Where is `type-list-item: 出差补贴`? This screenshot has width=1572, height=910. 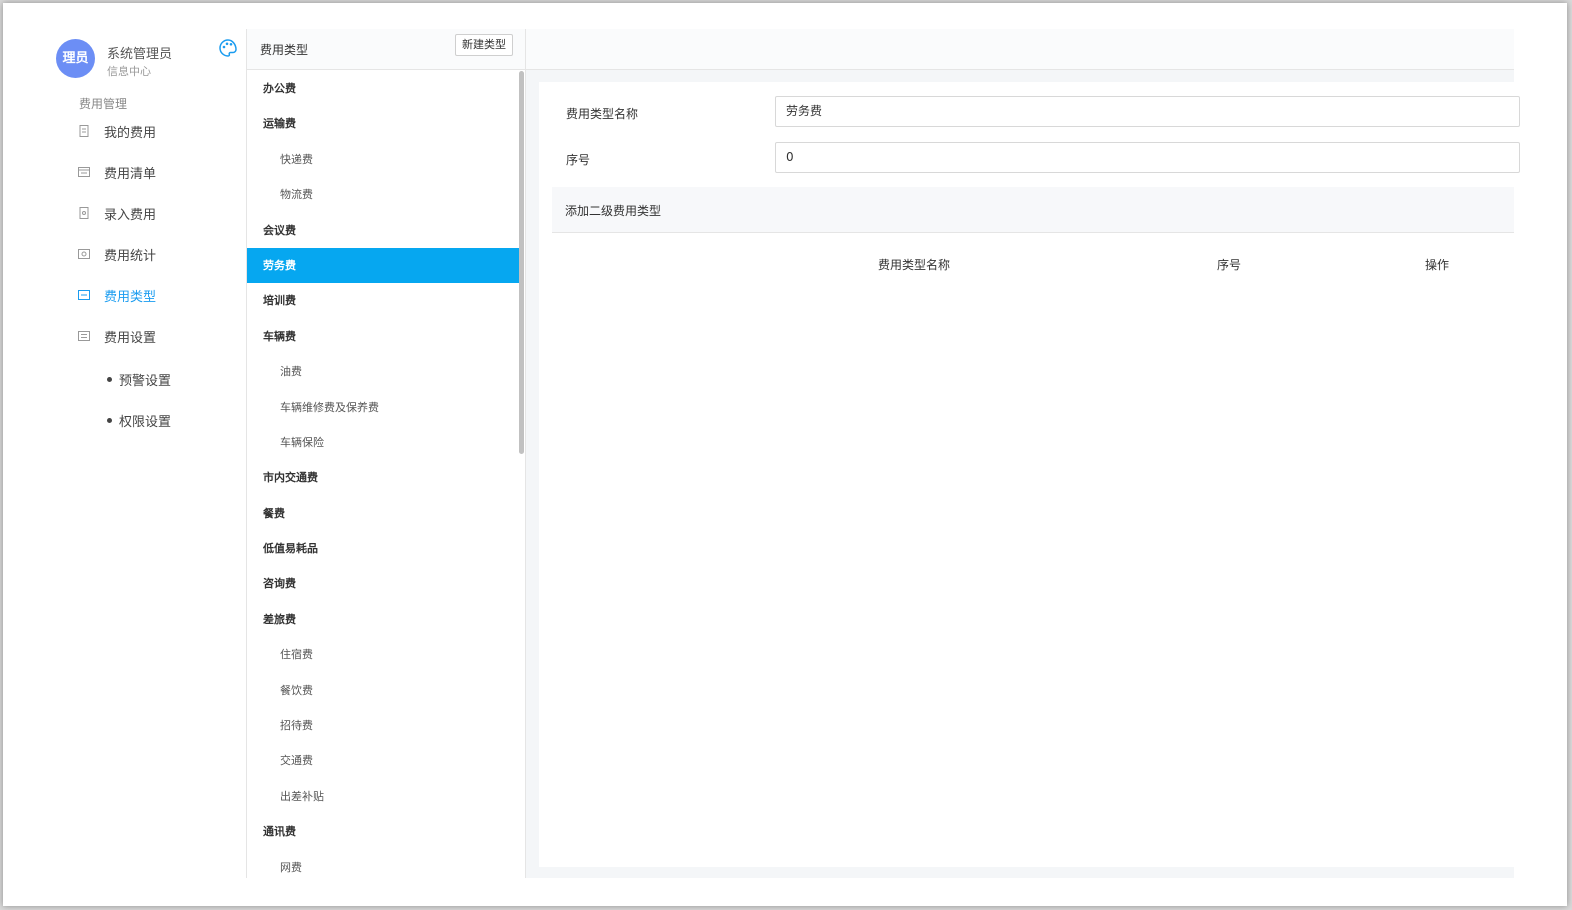
type-list-item: 出差补贴 is located at coordinates (383, 796).